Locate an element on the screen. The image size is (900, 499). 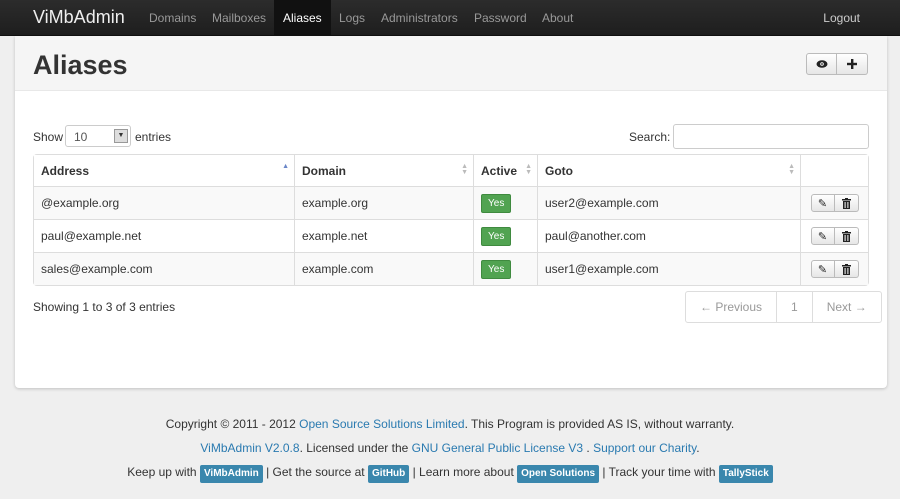
alias-domain: example.com is located at coordinates (383, 269).